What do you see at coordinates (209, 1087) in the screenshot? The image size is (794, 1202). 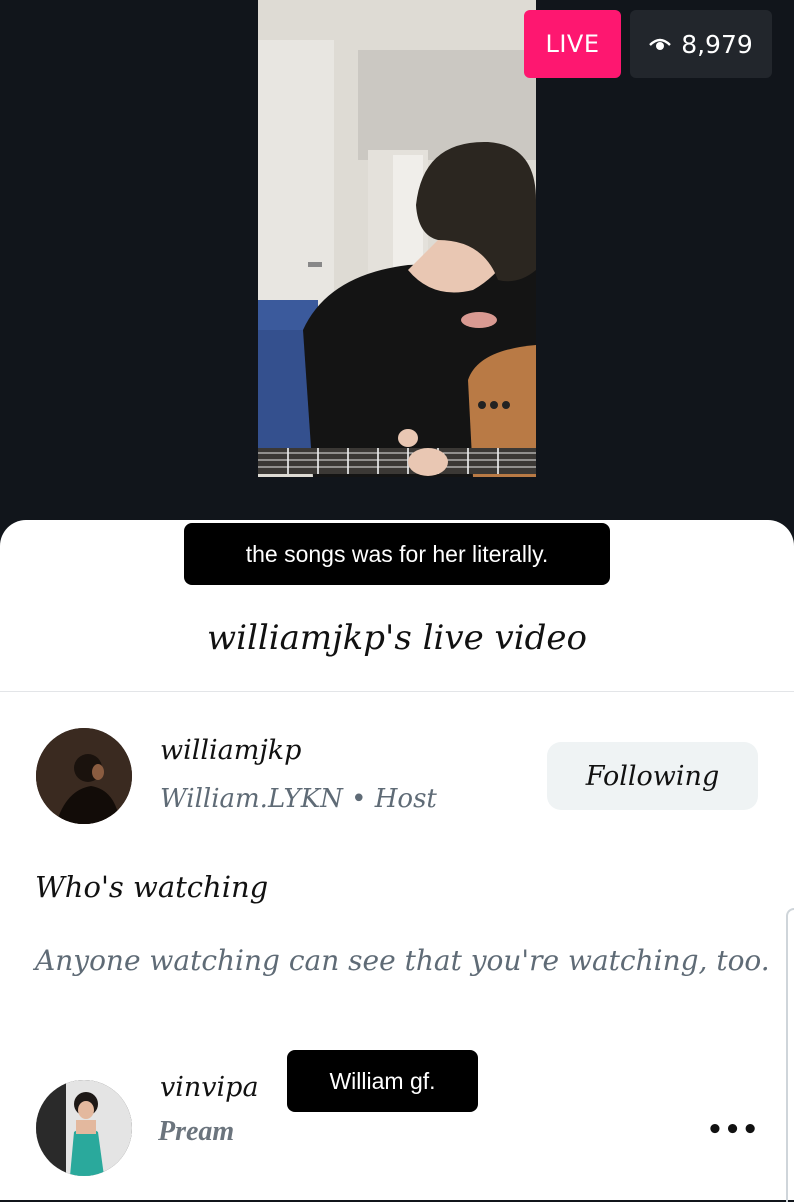 I see `viewer-username: vinvipa` at bounding box center [209, 1087].